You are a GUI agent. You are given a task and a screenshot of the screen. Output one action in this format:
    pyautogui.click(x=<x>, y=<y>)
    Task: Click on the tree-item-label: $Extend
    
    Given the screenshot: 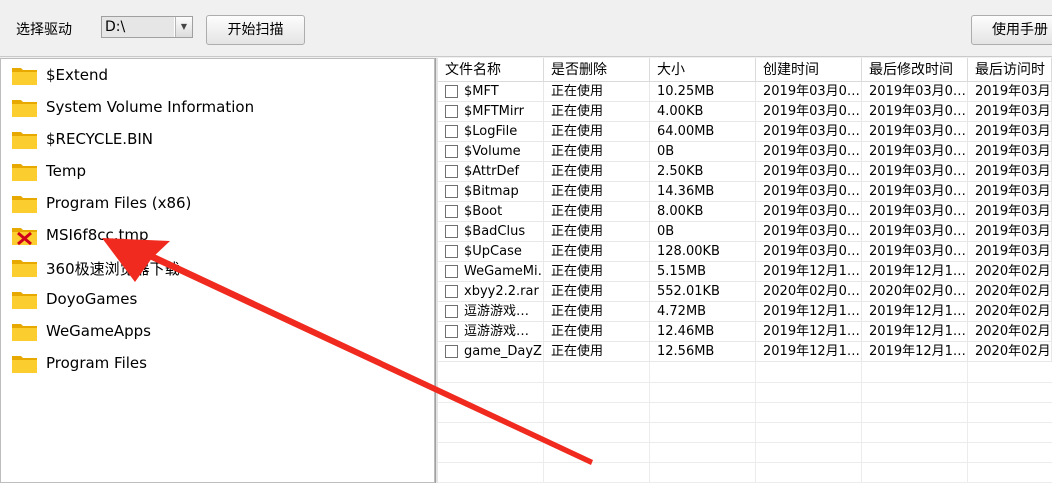 What is the action you would take?
    pyautogui.click(x=77, y=75)
    